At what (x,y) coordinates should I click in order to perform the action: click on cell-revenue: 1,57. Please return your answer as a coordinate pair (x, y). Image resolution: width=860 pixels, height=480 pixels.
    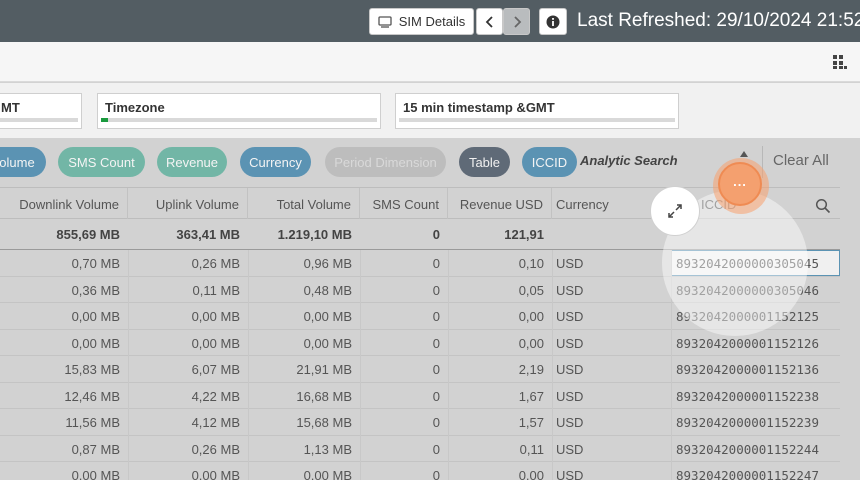
    Looking at the image, I should click on (531, 422).